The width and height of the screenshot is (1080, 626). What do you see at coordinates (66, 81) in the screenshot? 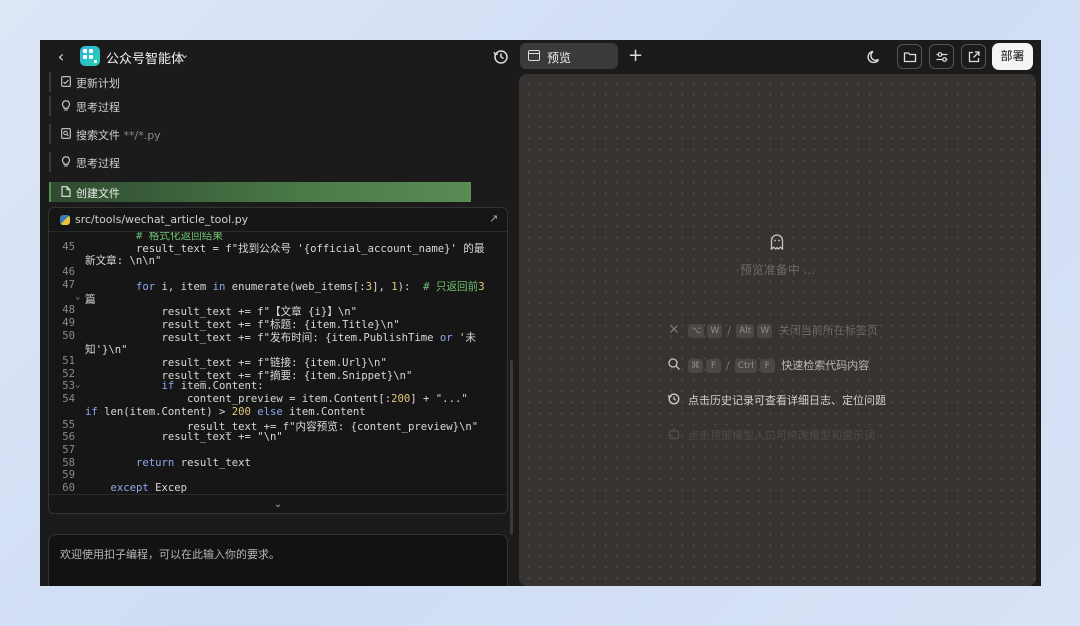
I see `plan-icon` at bounding box center [66, 81].